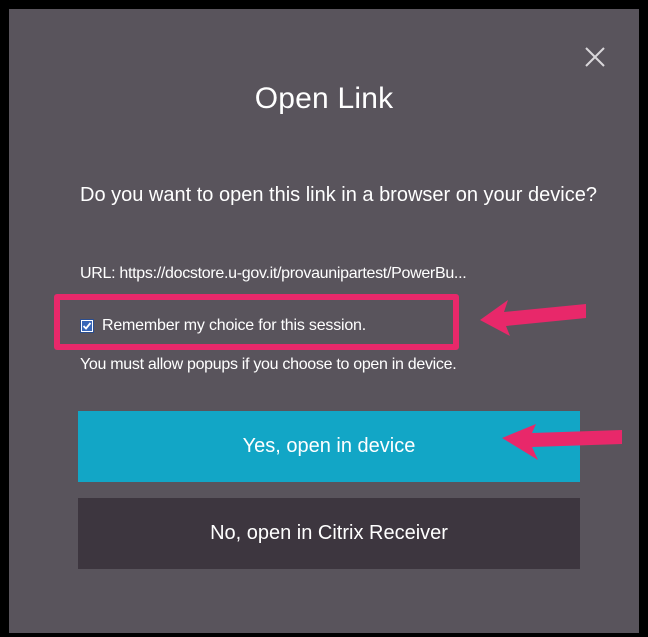 Image resolution: width=648 pixels, height=637 pixels. What do you see at coordinates (234, 325) in the screenshot?
I see `remember-choice-label: Remember my choice for this session.` at bounding box center [234, 325].